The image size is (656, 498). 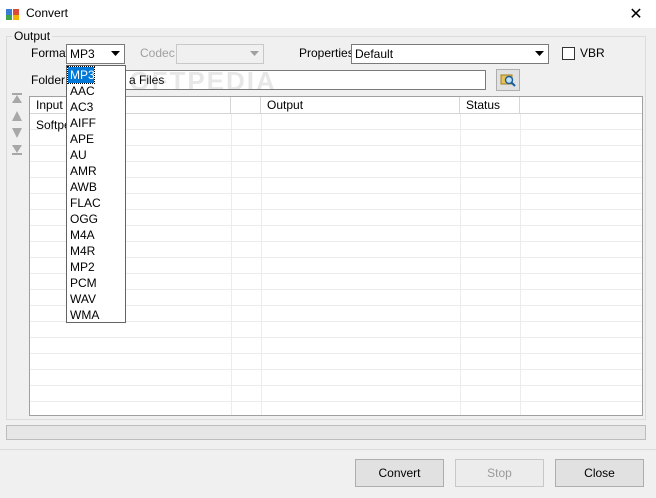 I want to click on window-title: Convert, so click(x=47, y=13).